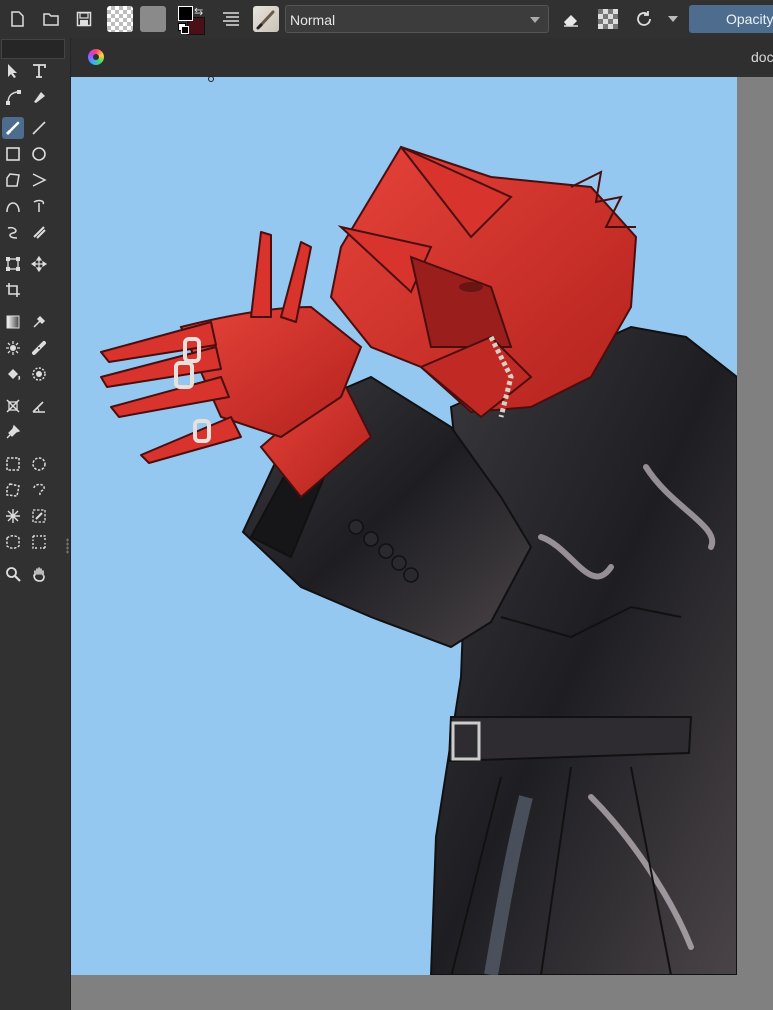 Image resolution: width=773 pixels, height=1010 pixels. Describe the element at coordinates (67, 546) in the screenshot. I see `toolbox-resize-handle` at that location.